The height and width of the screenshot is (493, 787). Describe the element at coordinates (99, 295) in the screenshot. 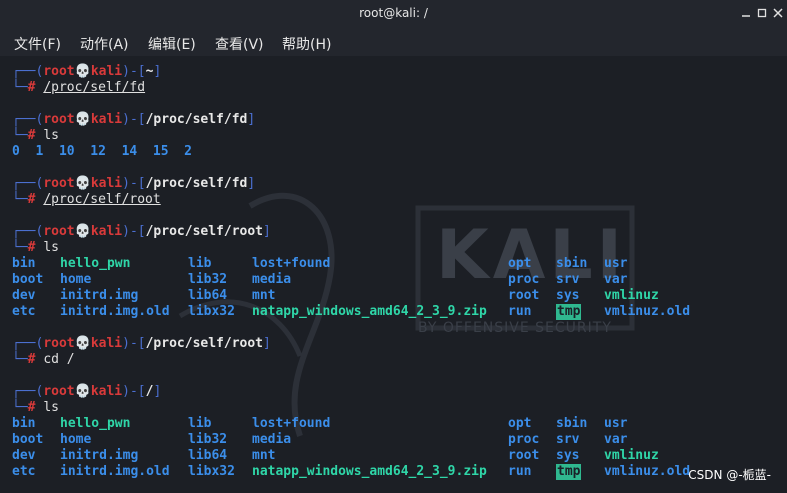

I see `listing-entry: initrd.img` at that location.